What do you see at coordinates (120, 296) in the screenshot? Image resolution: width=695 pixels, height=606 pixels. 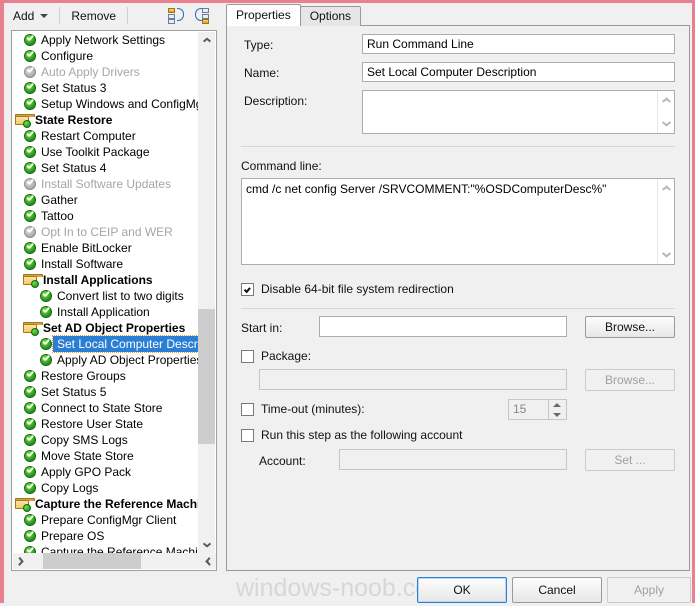 I see `tree-item-label: Convert list to two digits` at bounding box center [120, 296].